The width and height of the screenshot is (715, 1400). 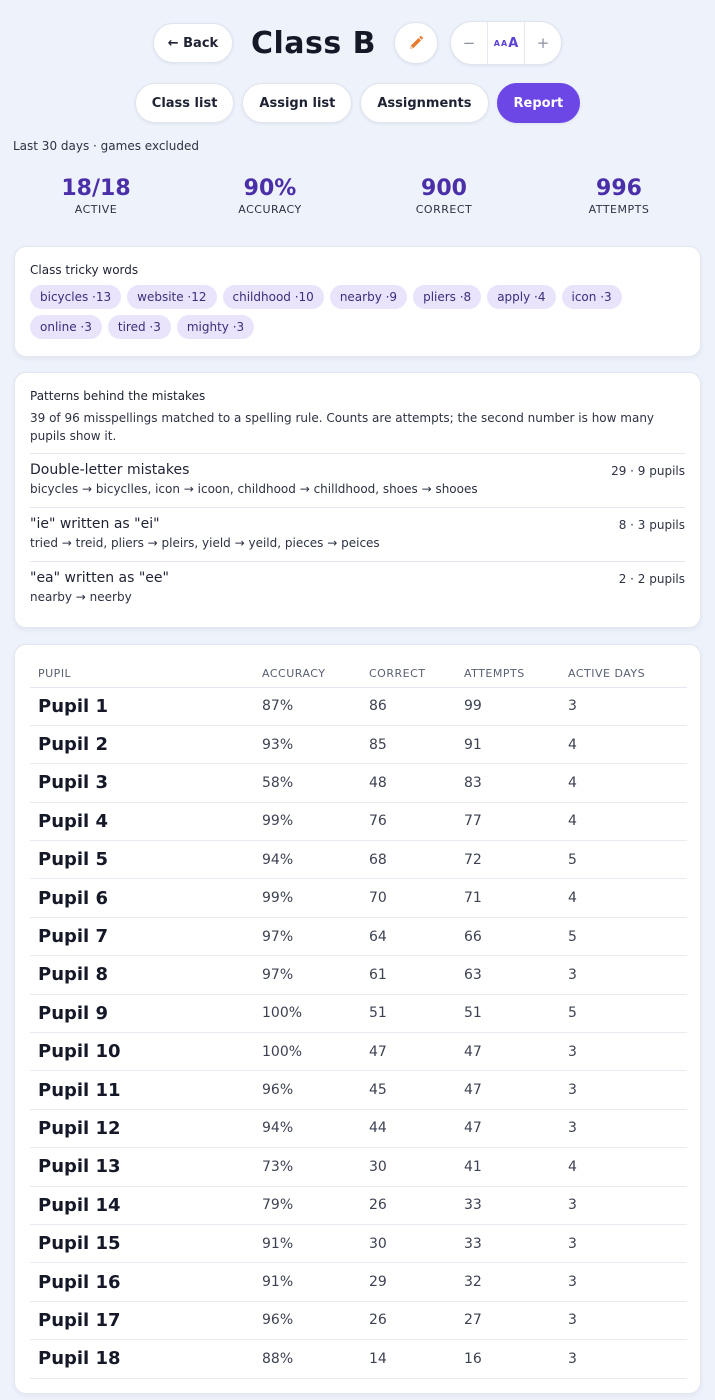 I want to click on font-size-control: − A A A +, so click(x=506, y=43).